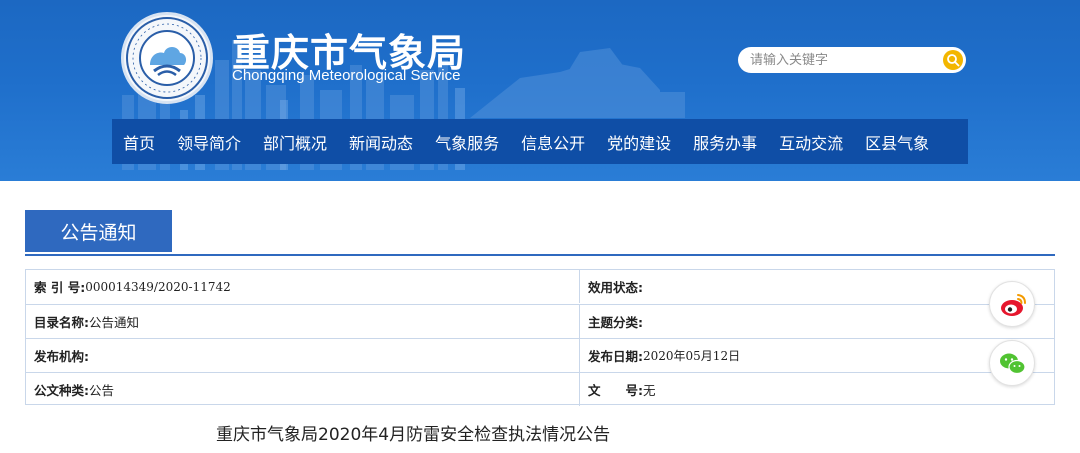 This screenshot has height=453, width=1080. Describe the element at coordinates (139, 142) in the screenshot. I see `nav-item-home: 首页` at that location.